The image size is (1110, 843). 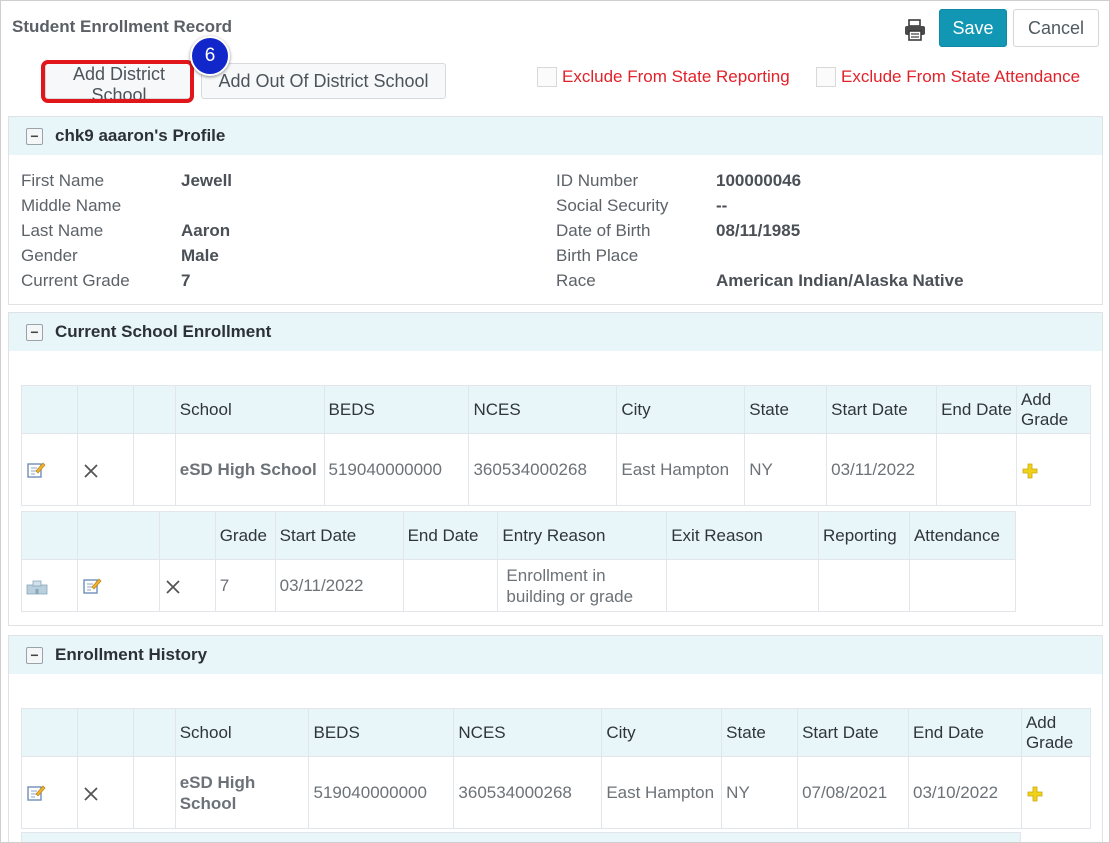 What do you see at coordinates (245, 535) in the screenshot?
I see `grade-header: Grade` at bounding box center [245, 535].